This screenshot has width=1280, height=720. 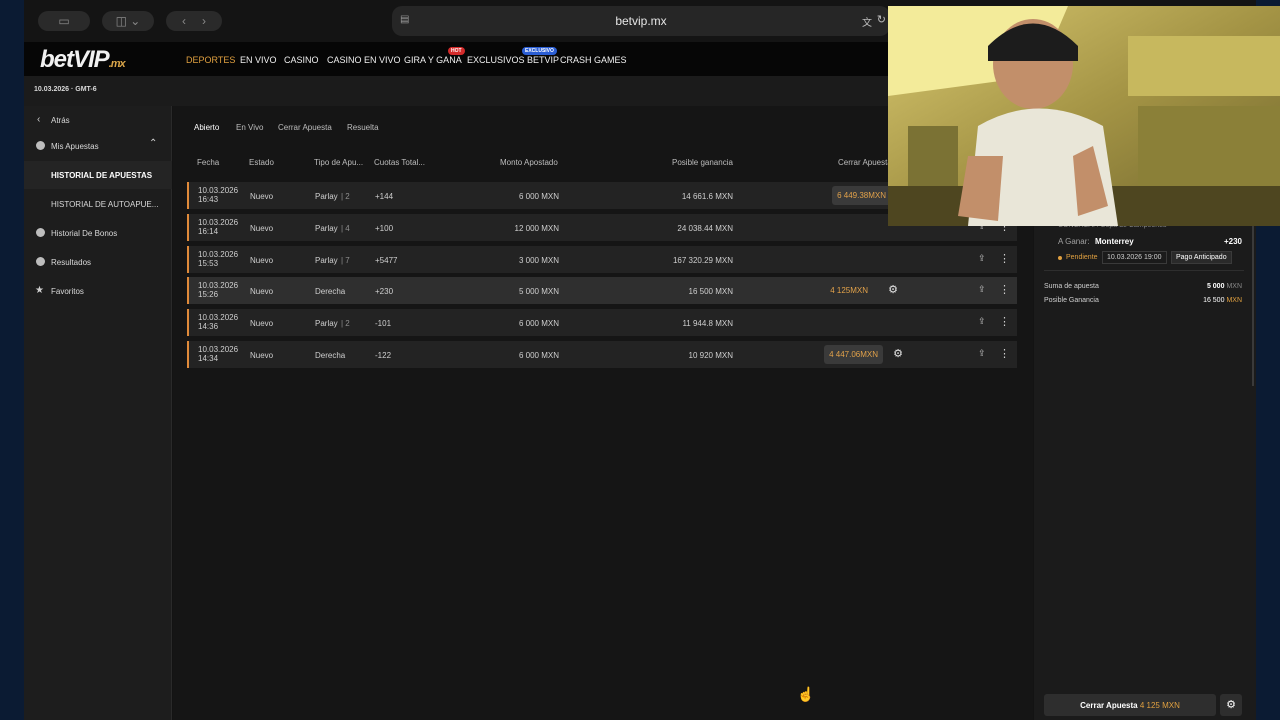 I want to click on bet-time: 16:43, so click(x=208, y=199).